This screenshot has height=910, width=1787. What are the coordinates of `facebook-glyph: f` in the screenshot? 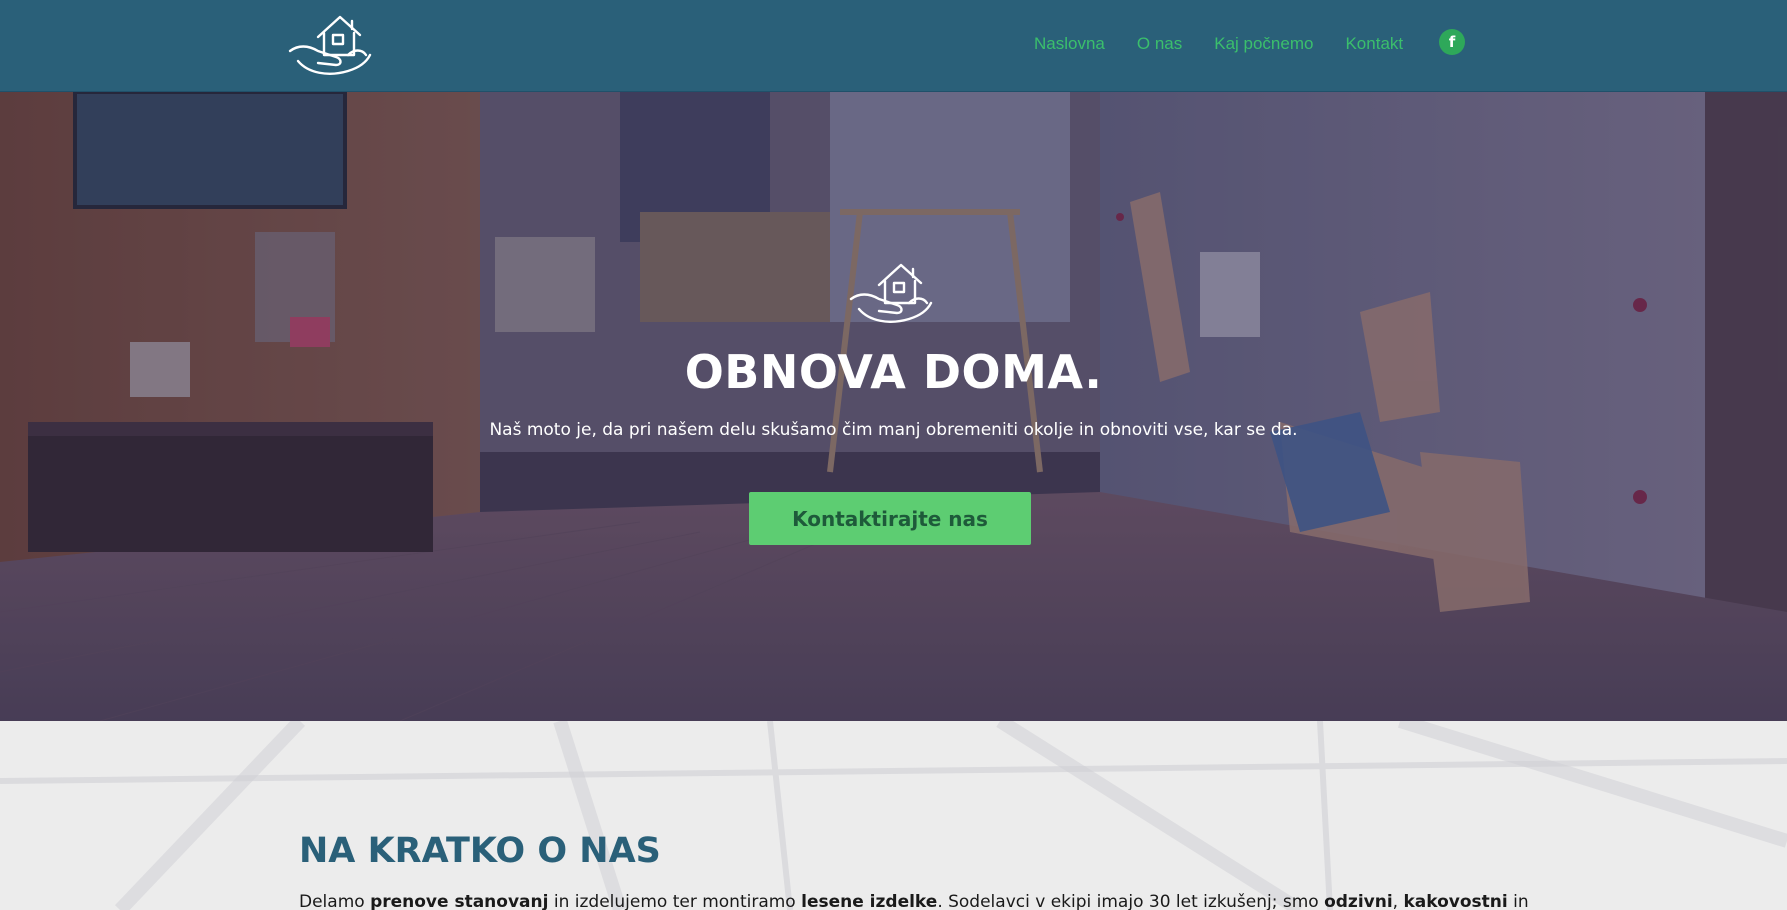 It's located at (1452, 42).